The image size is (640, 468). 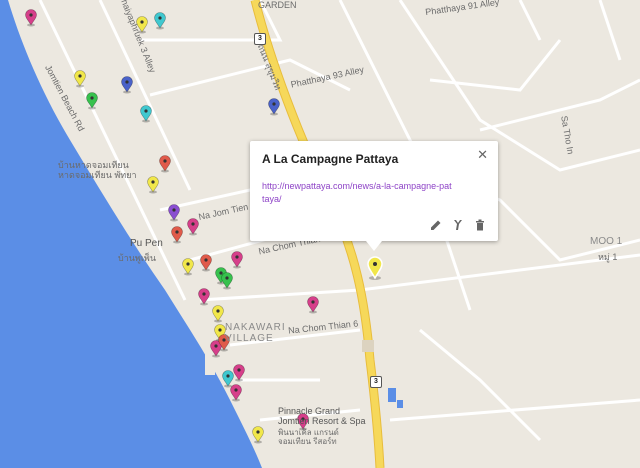 I want to click on jomtien-thai-label: บ้านหาดจอมเทียน หาดจอมเทียน พัทยา, so click(x=97, y=170).